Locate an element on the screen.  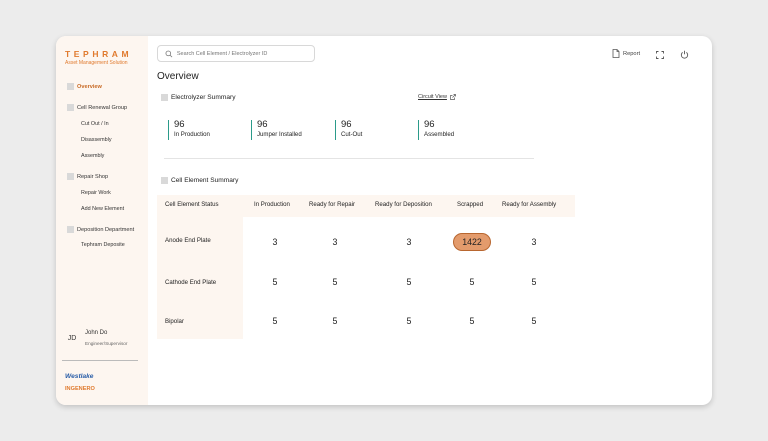
stat-cut-out: 96 Cut-Out is located at coordinates (348, 130).